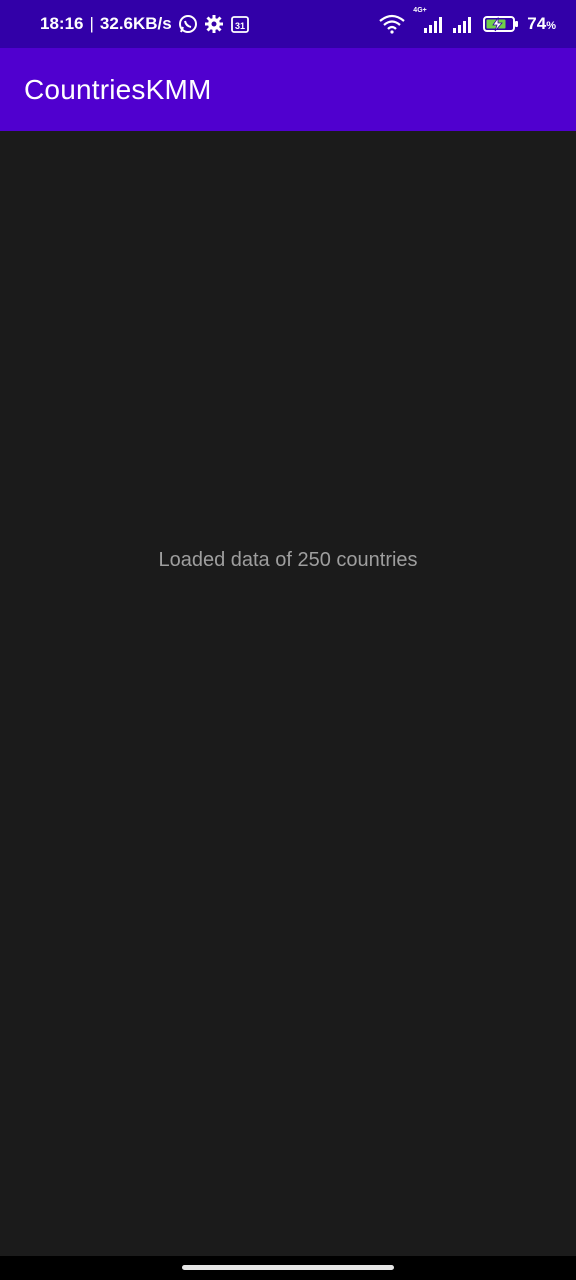  What do you see at coordinates (288, 560) in the screenshot?
I see `loaded-data-message: Loaded data of 250 countries` at bounding box center [288, 560].